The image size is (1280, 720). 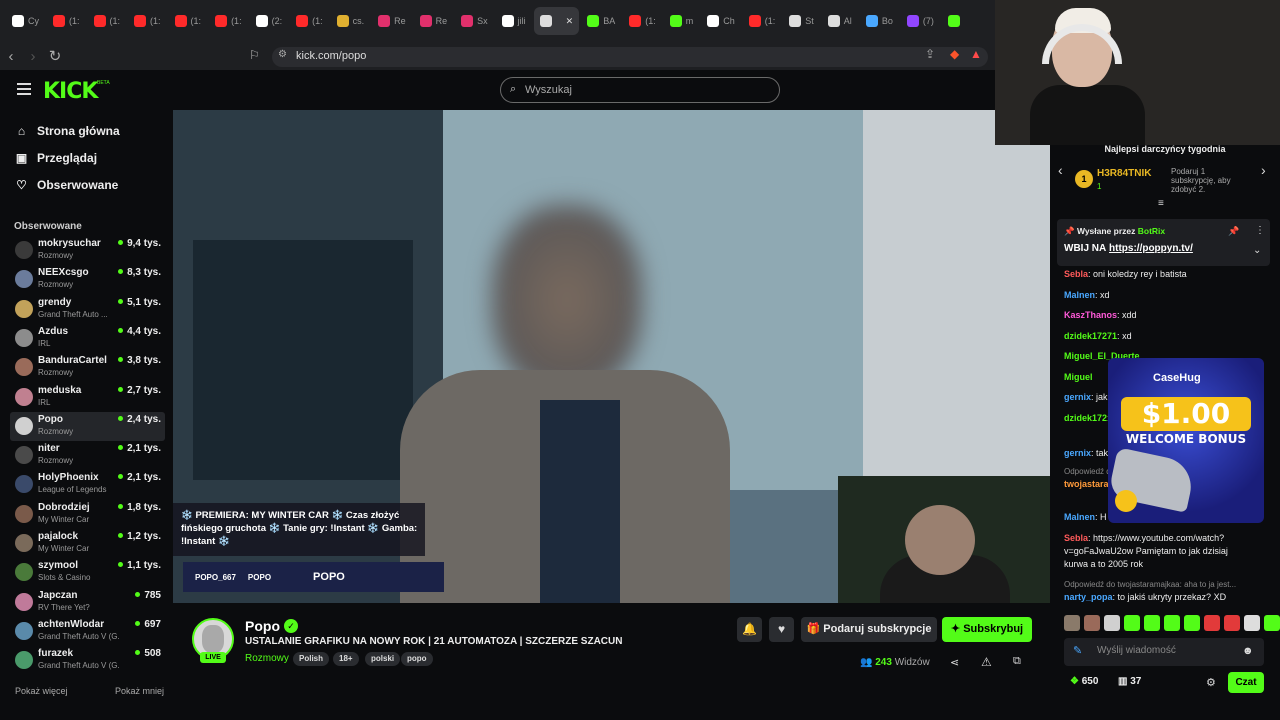 What do you see at coordinates (987, 629) in the screenshot?
I see `subscribe-button: ✦ Subskrybuj` at bounding box center [987, 629].